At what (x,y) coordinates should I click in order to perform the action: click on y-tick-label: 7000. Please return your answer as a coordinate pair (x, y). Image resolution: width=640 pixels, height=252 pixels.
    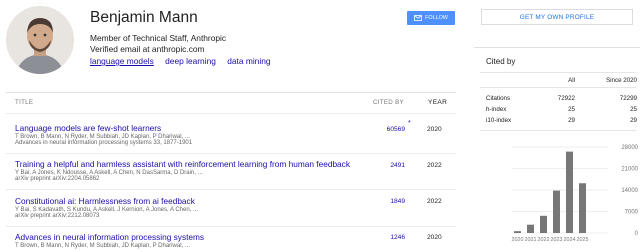
    Looking at the image, I should click on (632, 213).